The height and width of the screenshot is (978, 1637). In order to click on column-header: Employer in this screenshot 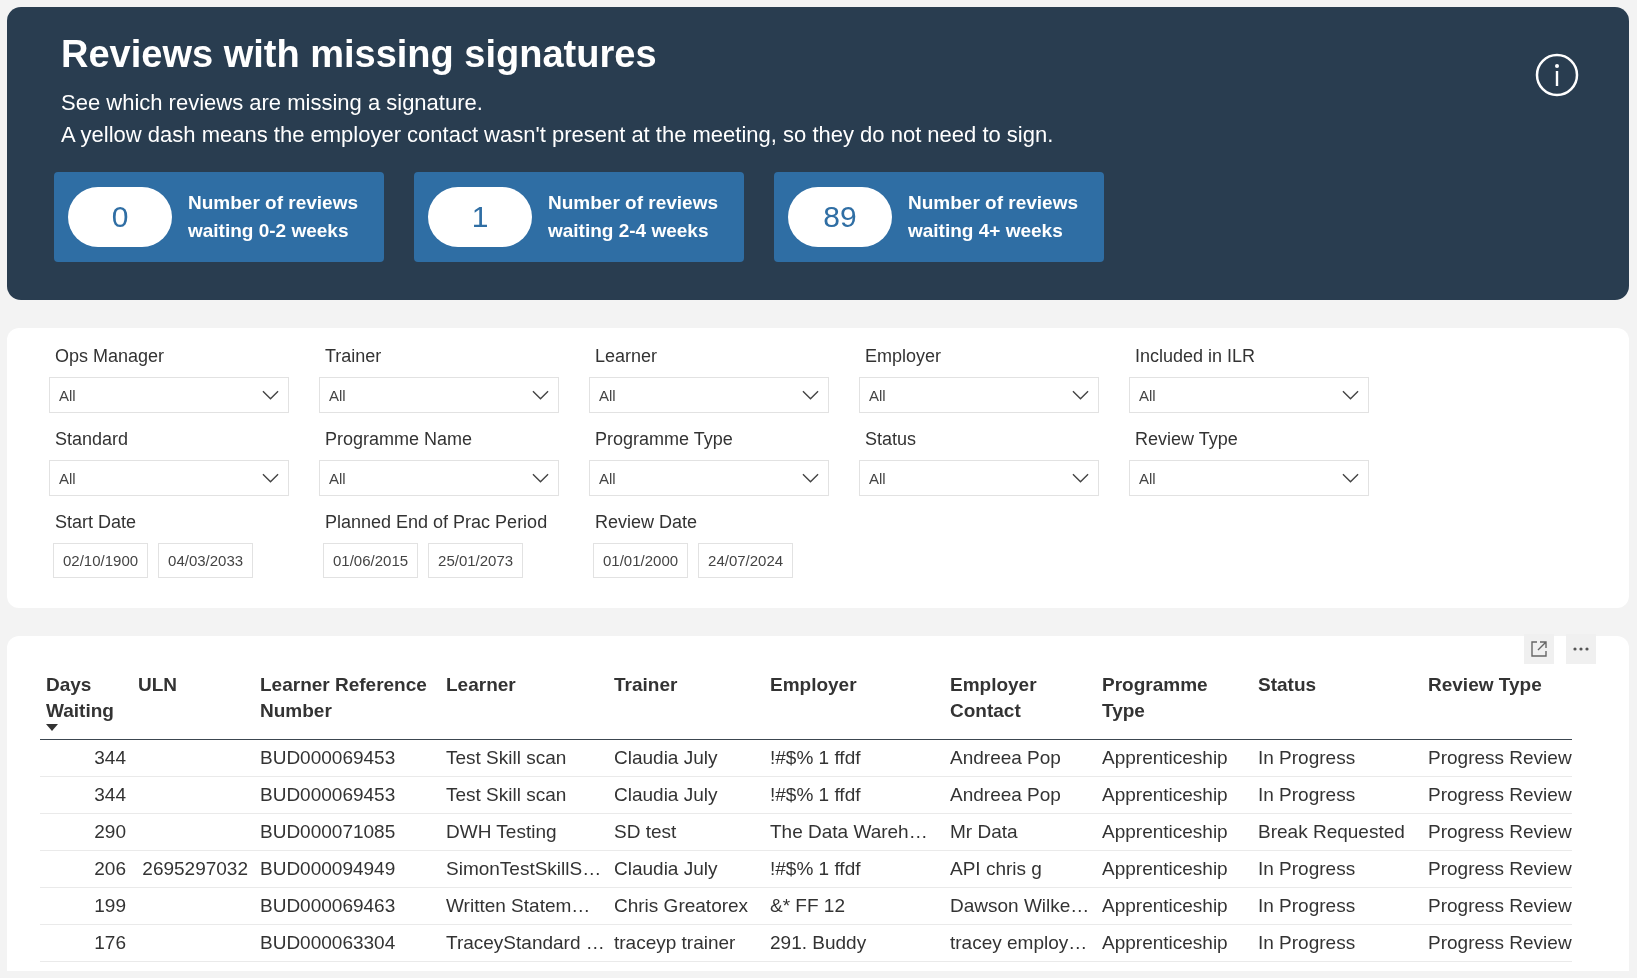, I will do `click(813, 685)`.